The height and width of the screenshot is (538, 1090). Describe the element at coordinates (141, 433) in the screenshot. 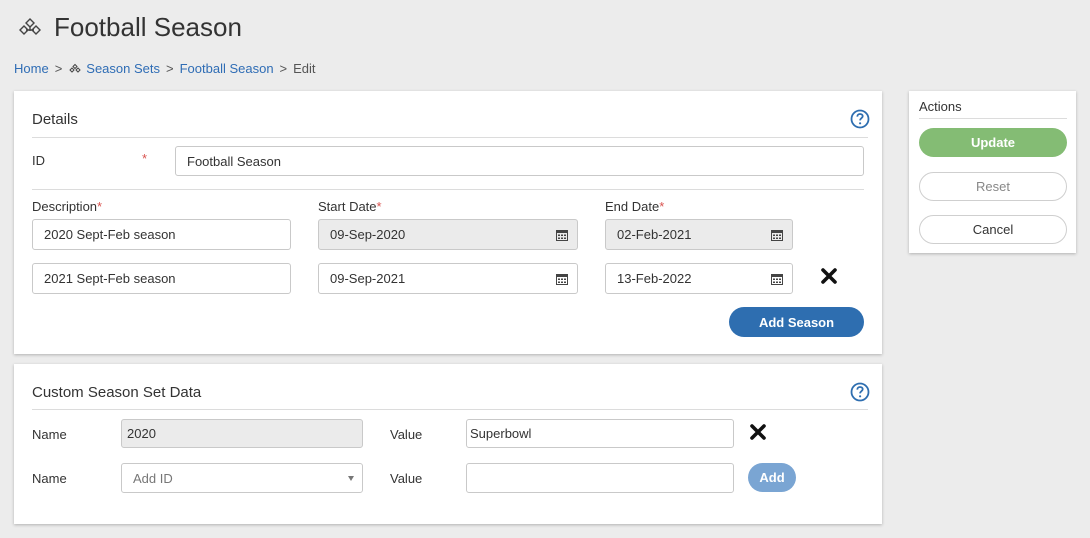

I see `name-value: 2020` at that location.